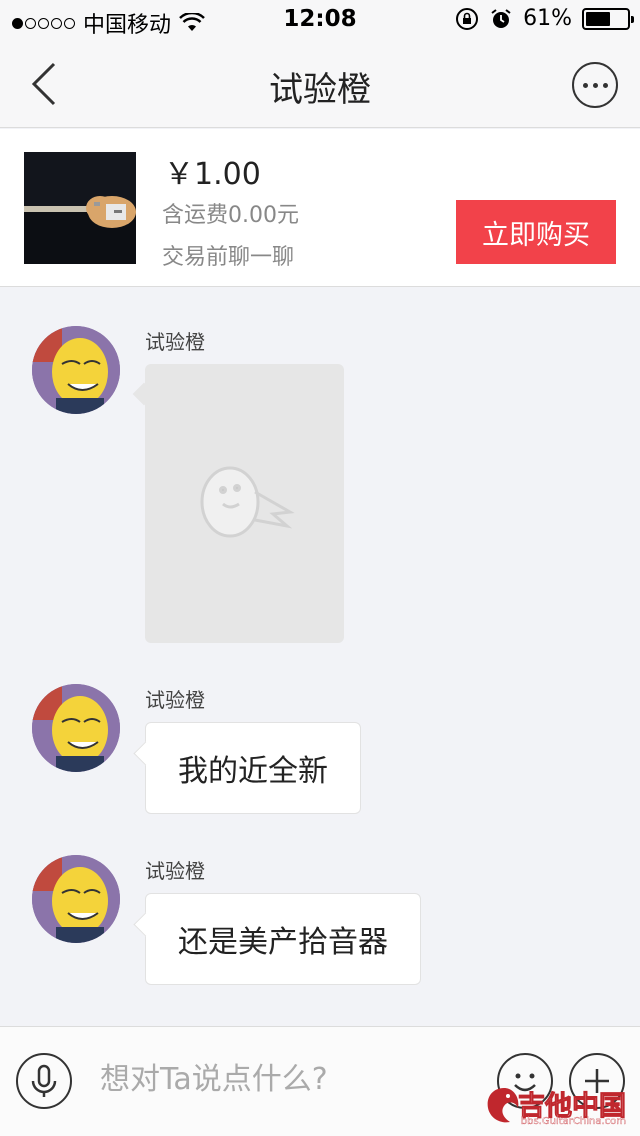 Image resolution: width=640 pixels, height=1136 pixels. I want to click on input-bar: 吉他中国 bbs.GuitarChina.com, so click(320, 1081).